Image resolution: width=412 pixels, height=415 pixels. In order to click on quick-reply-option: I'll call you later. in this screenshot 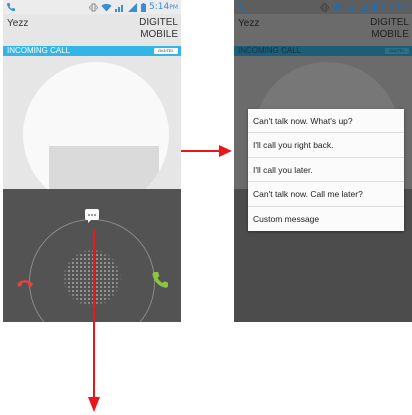, I will do `click(326, 170)`.